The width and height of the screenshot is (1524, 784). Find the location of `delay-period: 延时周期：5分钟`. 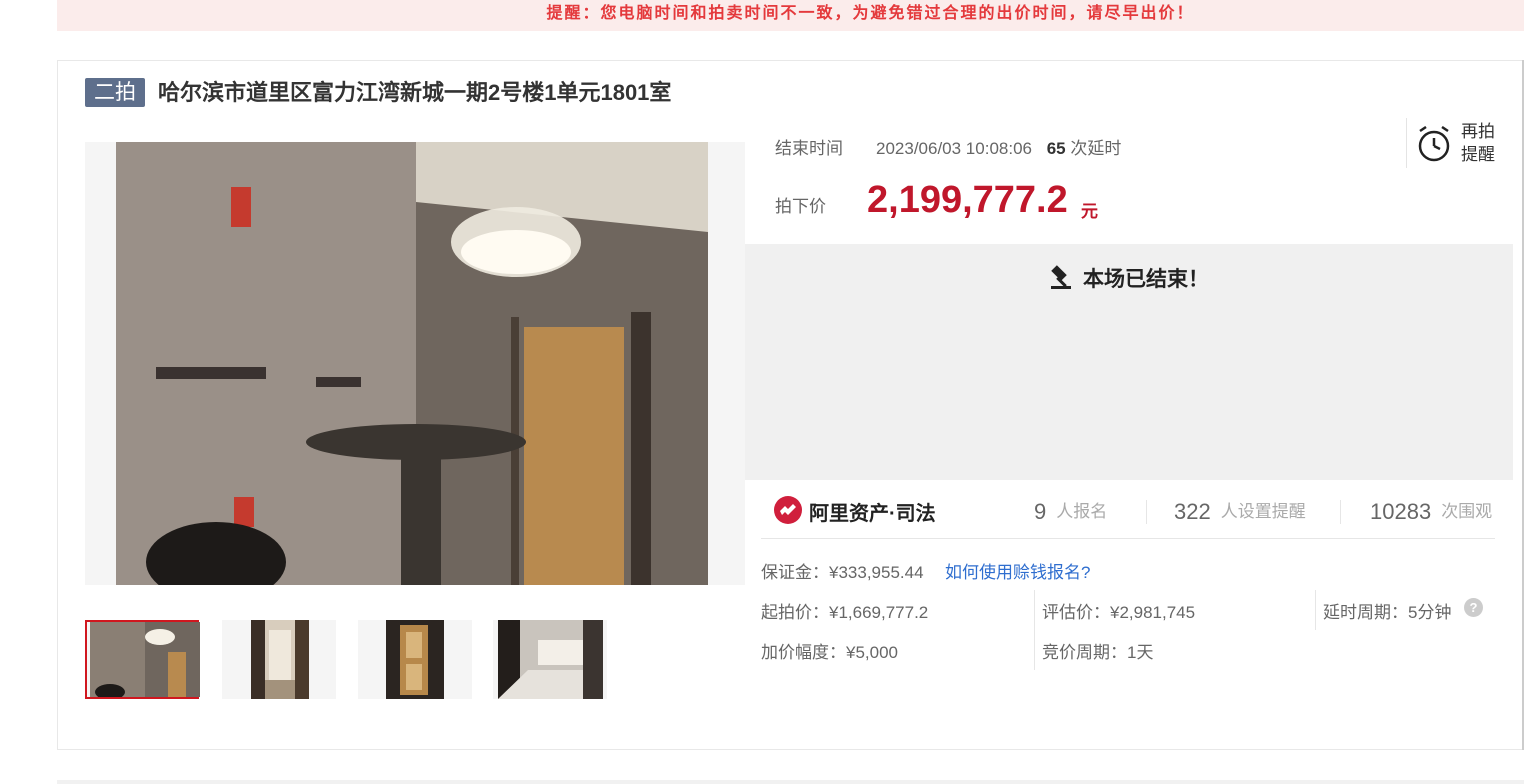

delay-period: 延时周期：5分钟 is located at coordinates (1387, 612).